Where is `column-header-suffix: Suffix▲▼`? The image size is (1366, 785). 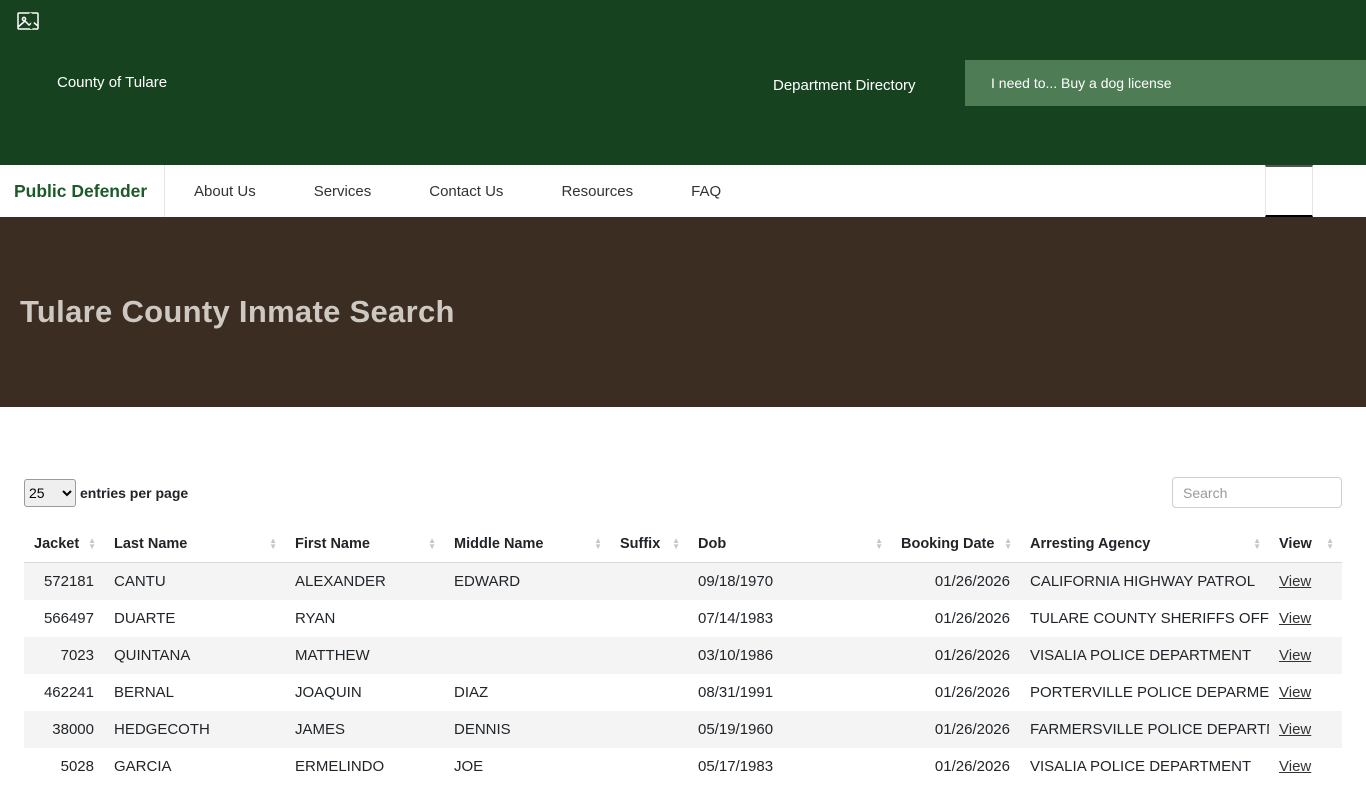 column-header-suffix: Suffix▲▼ is located at coordinates (649, 544).